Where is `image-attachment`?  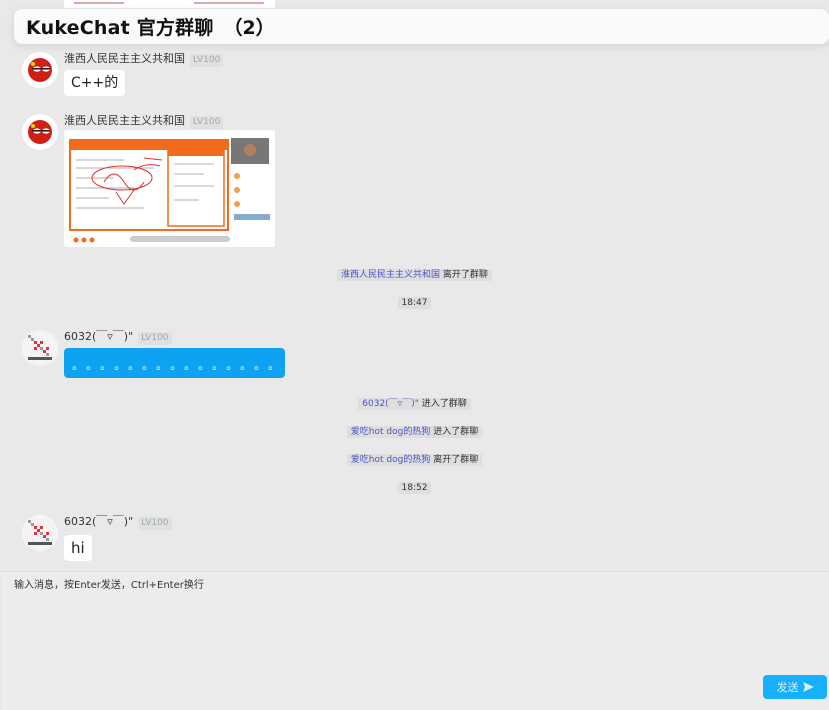 image-attachment is located at coordinates (169, 188).